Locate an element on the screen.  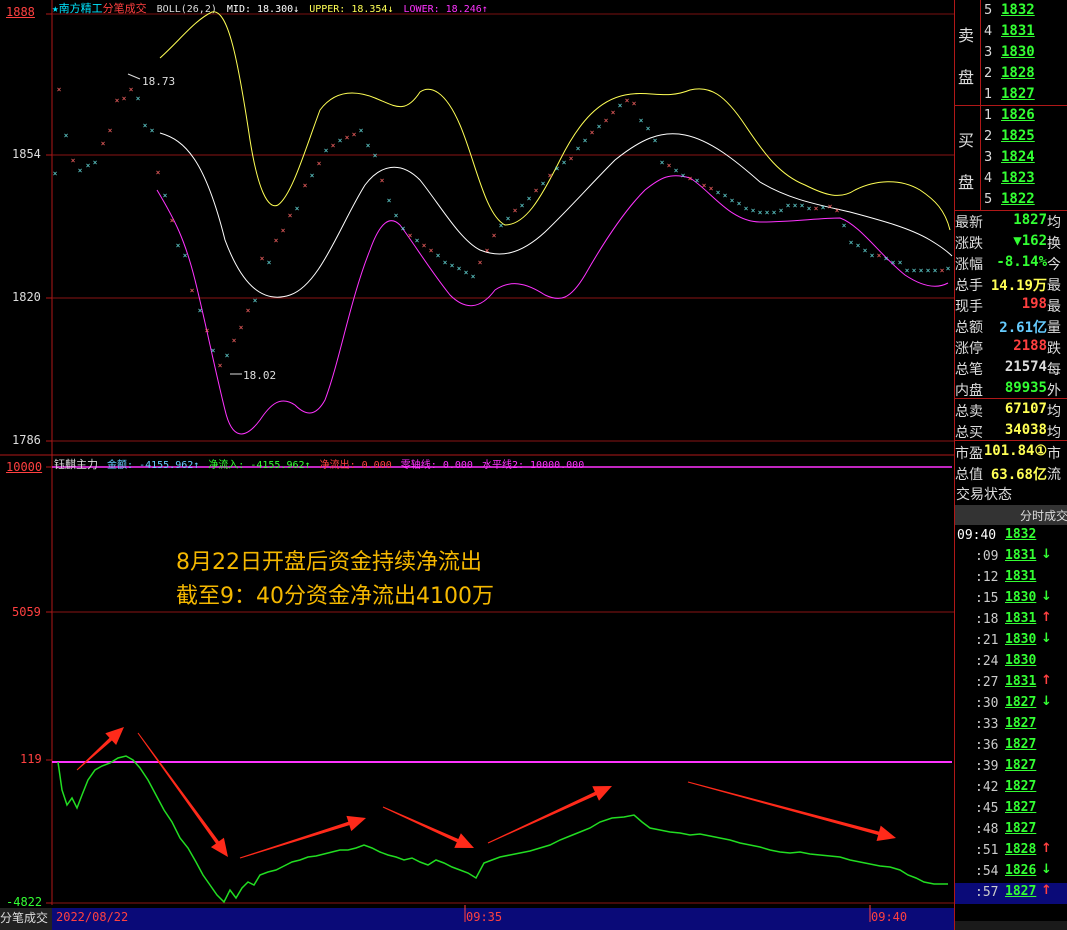
sell-row: 3 1830 is located at coordinates (1011, 53).